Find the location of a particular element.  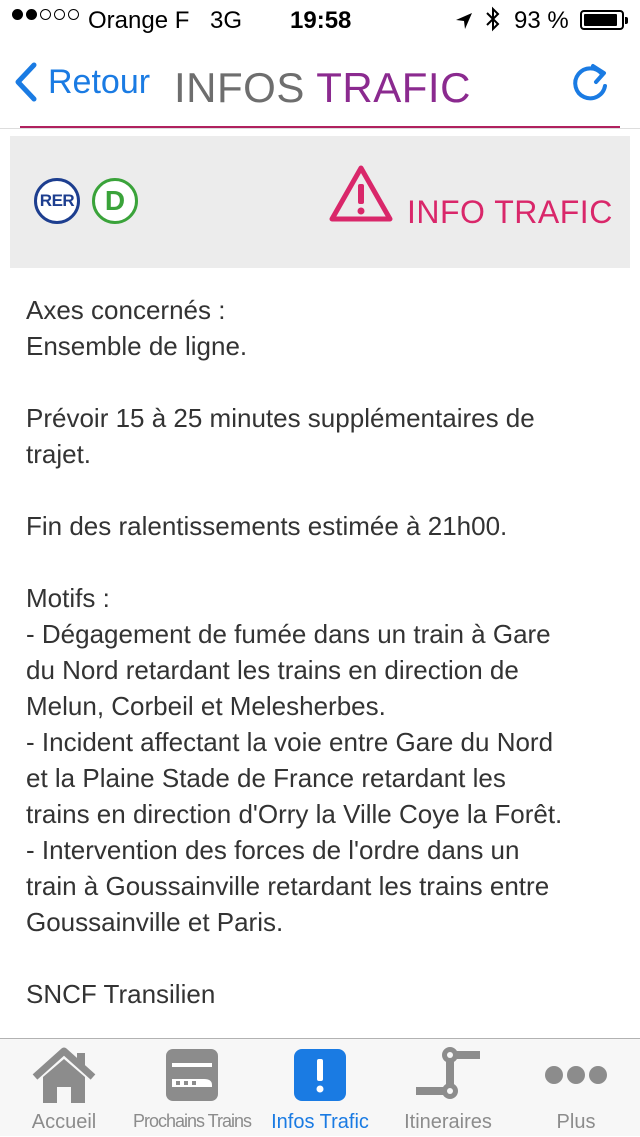

tab-accueil: Accueil is located at coordinates (64, 1088).